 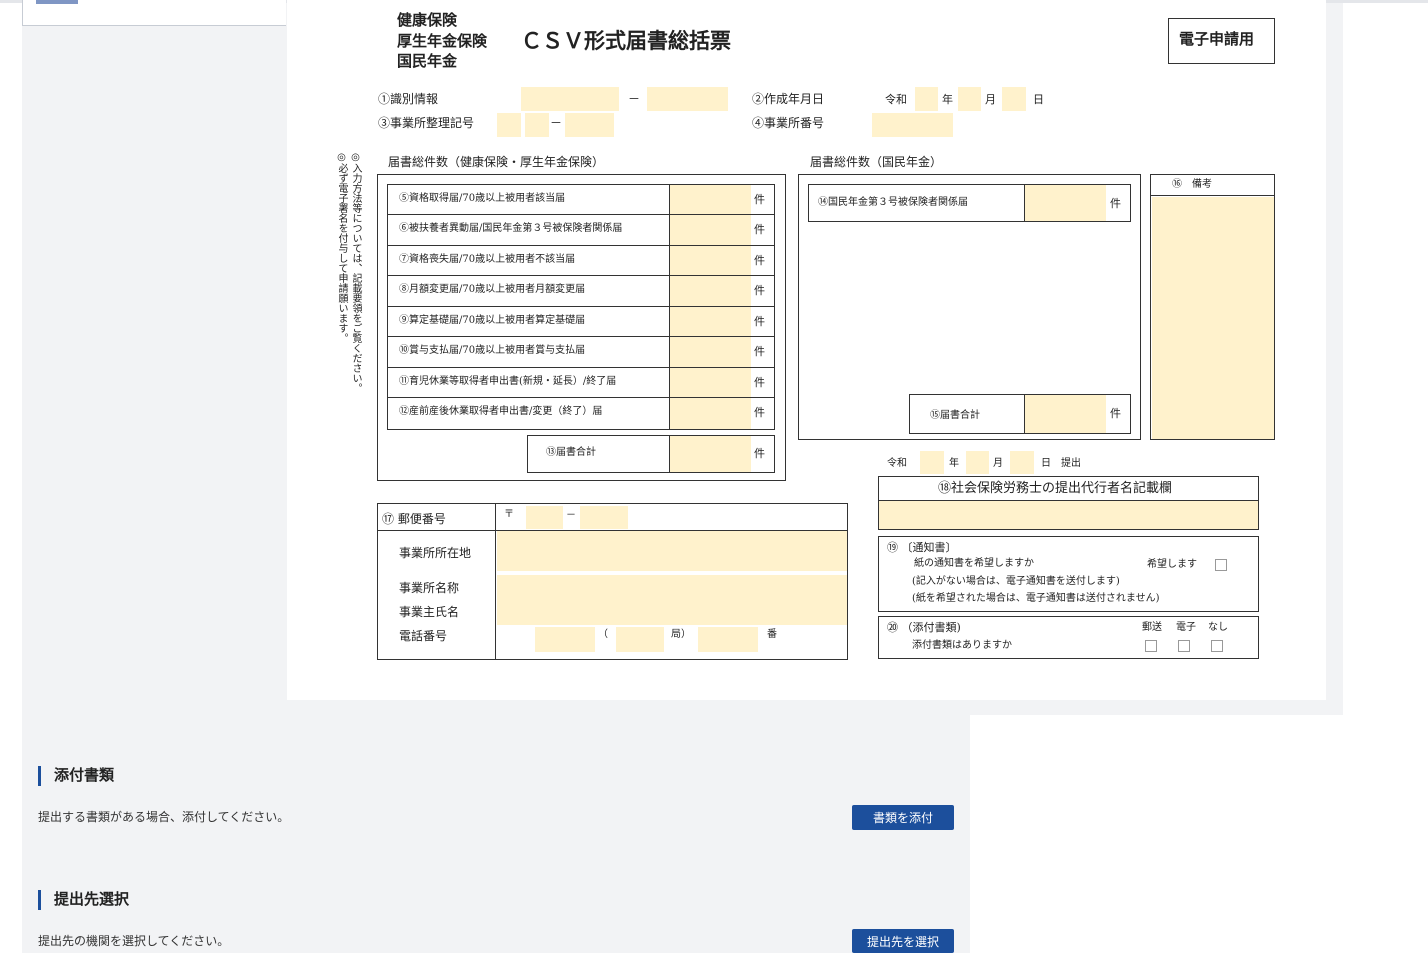 What do you see at coordinates (408, 99) in the screenshot?
I see `id-info-label: ①識別情報` at bounding box center [408, 99].